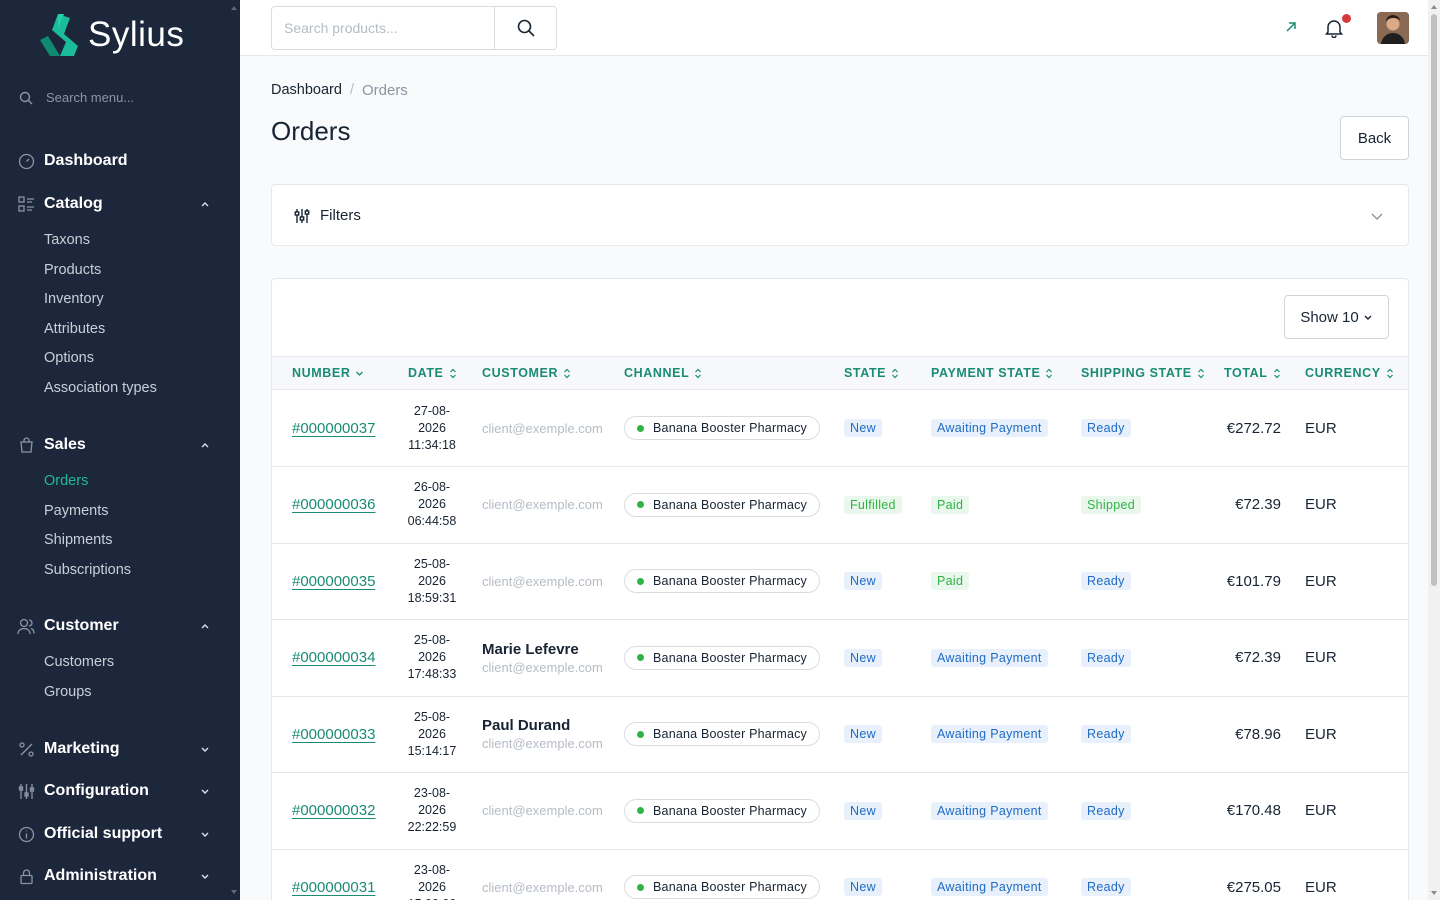 This screenshot has width=1440, height=900. I want to click on order-number-cell: #000000036, so click(333, 505).